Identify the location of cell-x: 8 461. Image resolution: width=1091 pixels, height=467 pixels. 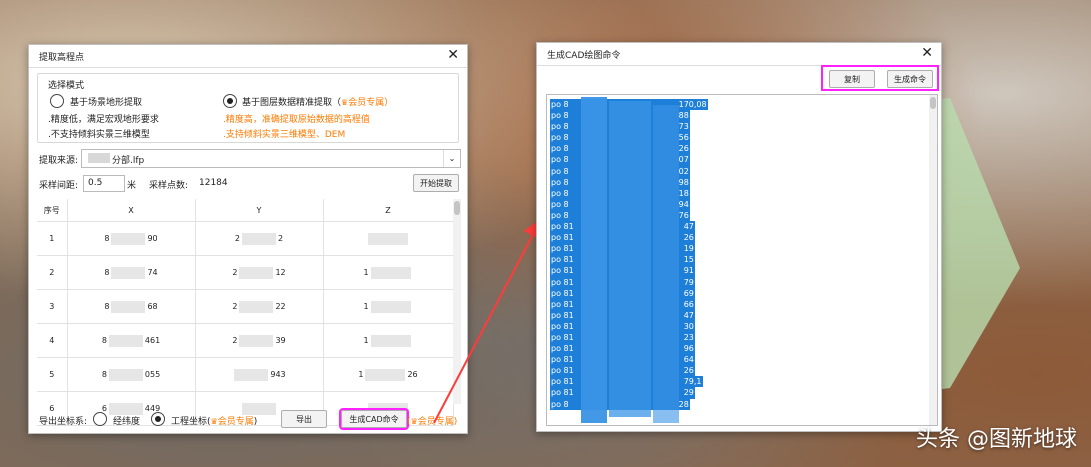
(131, 340).